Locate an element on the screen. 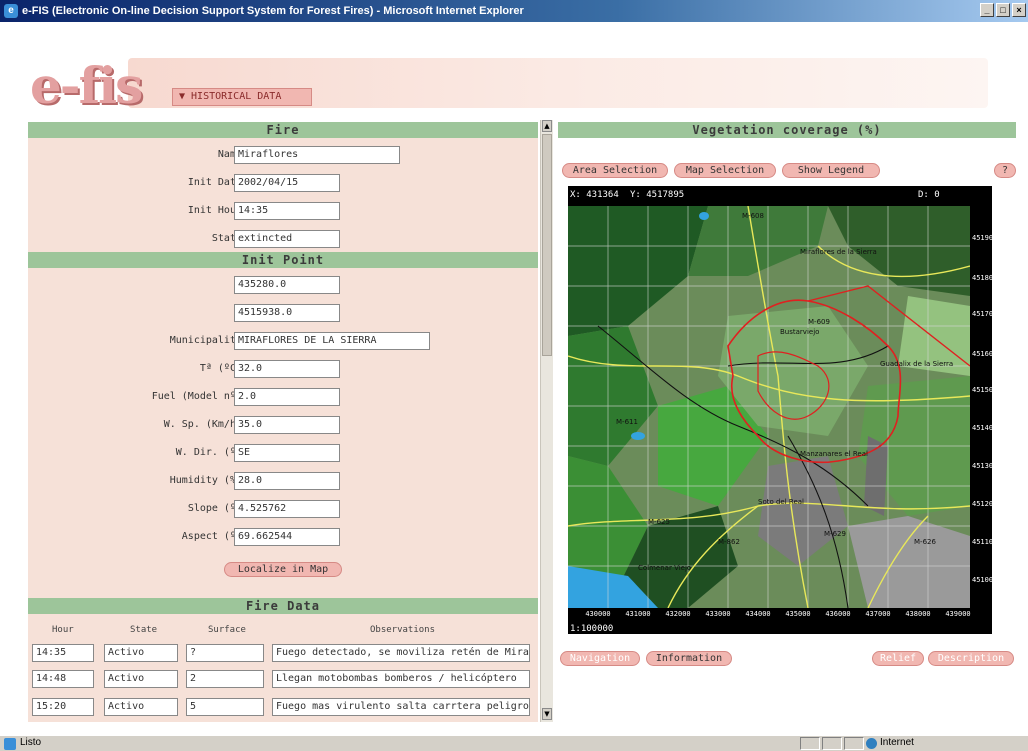  wind-speed-label: W. Sp. (Km/h) is located at coordinates (202, 424).